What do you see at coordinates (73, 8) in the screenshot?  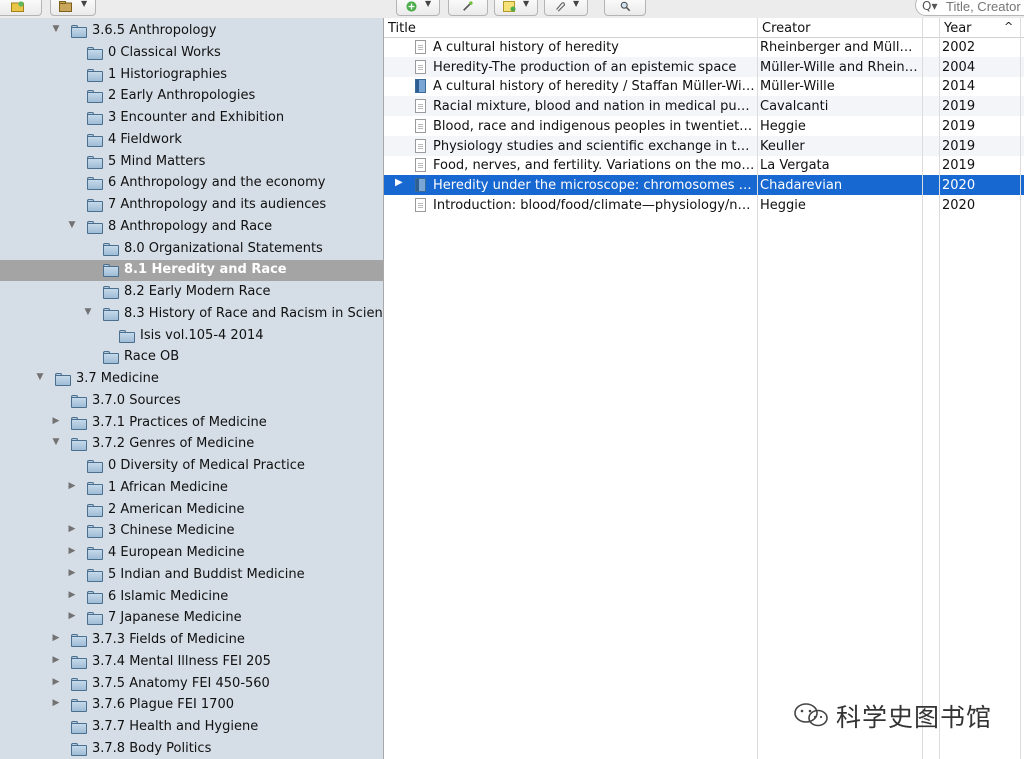 I see `new-library-button: ▼` at bounding box center [73, 8].